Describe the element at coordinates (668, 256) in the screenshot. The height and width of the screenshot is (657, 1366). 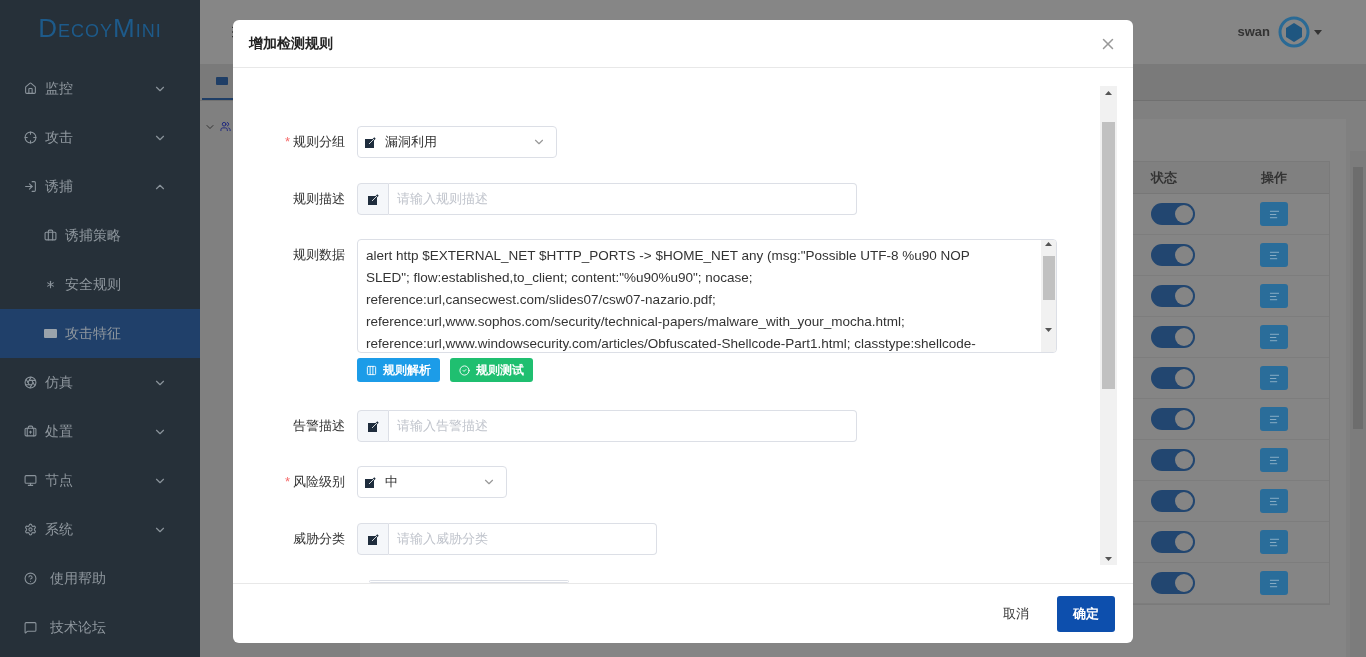
I see `code-line: alert http $EXTERNAL_NET $HTTP_PORTS -> $HOME_NET any (msg:"Possible UTF-8 %u90 NOP` at that location.